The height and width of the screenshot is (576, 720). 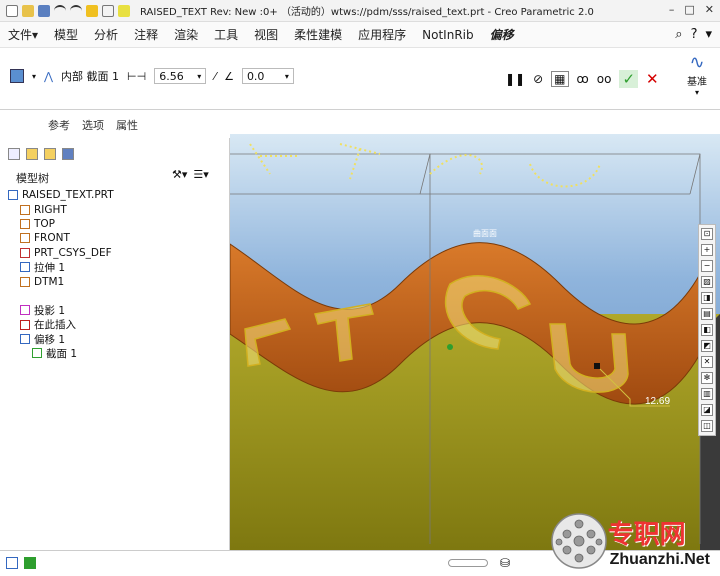 What do you see at coordinates (90, 76) in the screenshot?
I see `section-label: 内部 截面 1` at bounding box center [90, 76].